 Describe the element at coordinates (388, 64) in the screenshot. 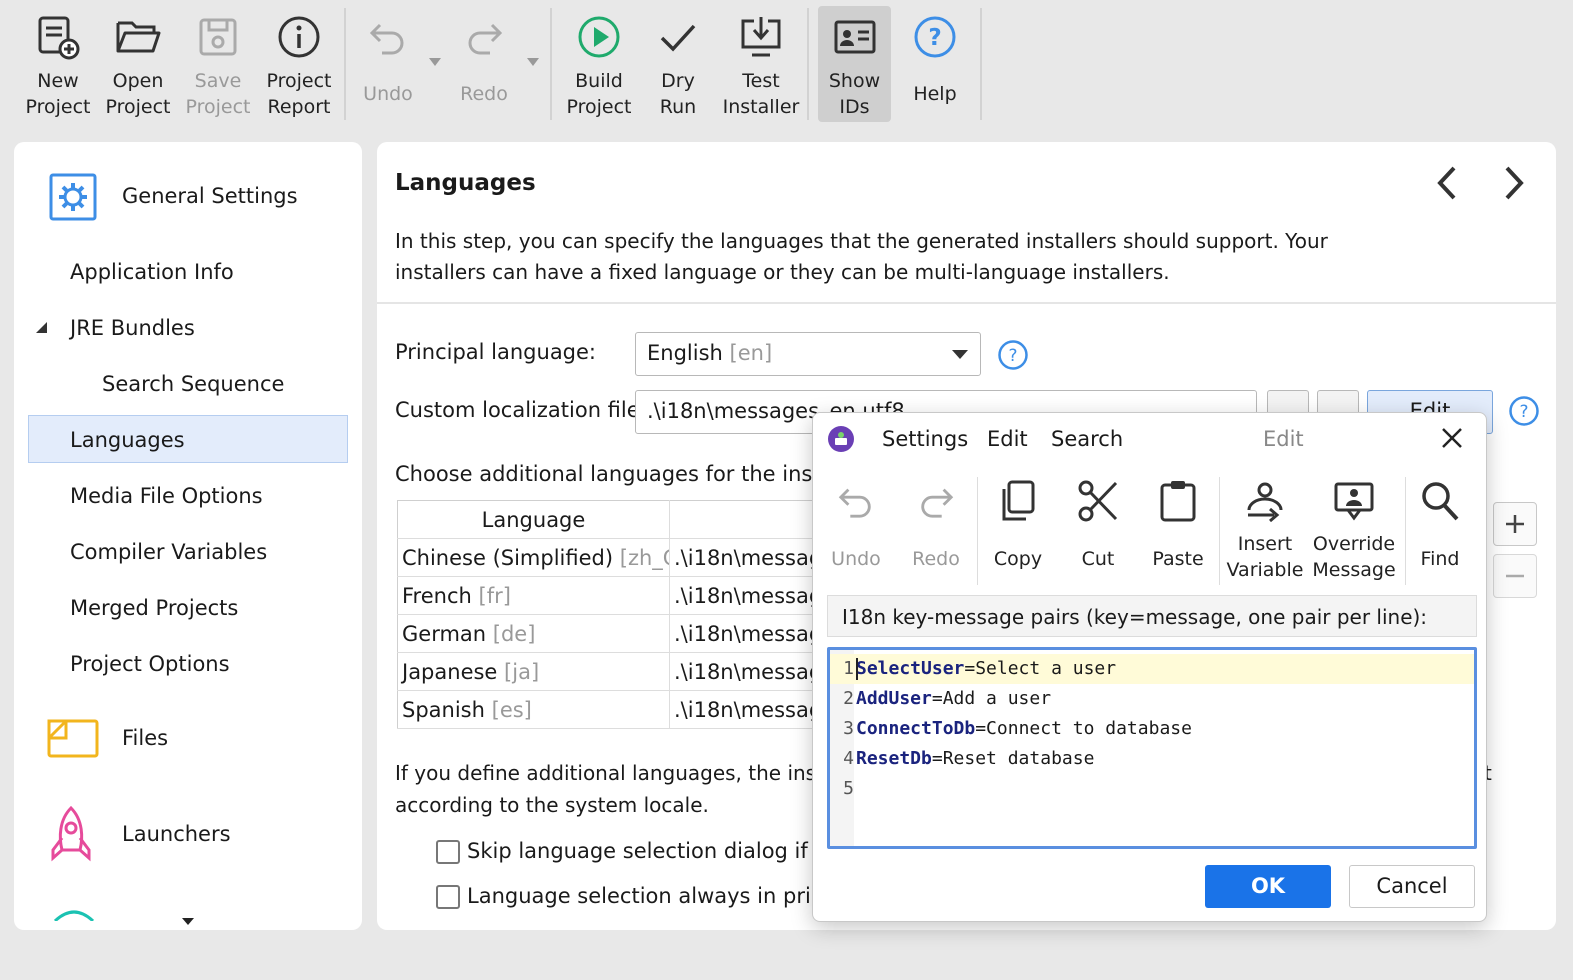

I see `undo-button: Undo` at that location.